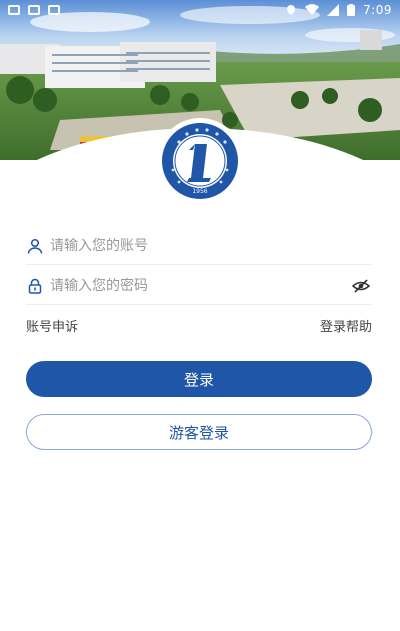 The image size is (400, 631). I want to click on signal-icon, so click(333, 10).